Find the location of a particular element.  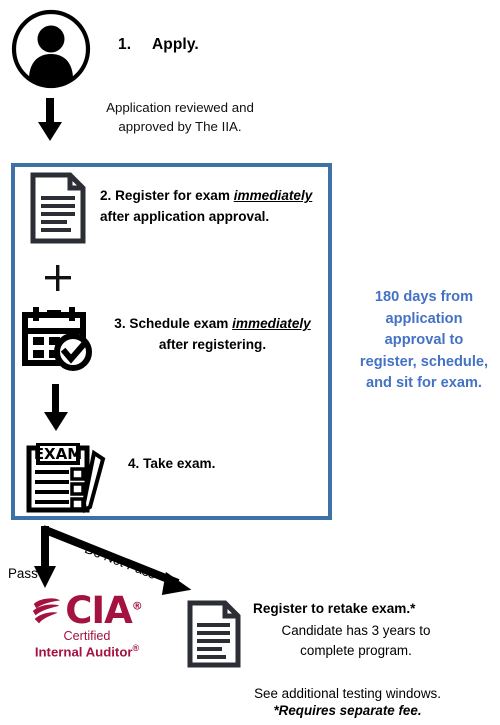

pass-label: Pass is located at coordinates (23, 573).